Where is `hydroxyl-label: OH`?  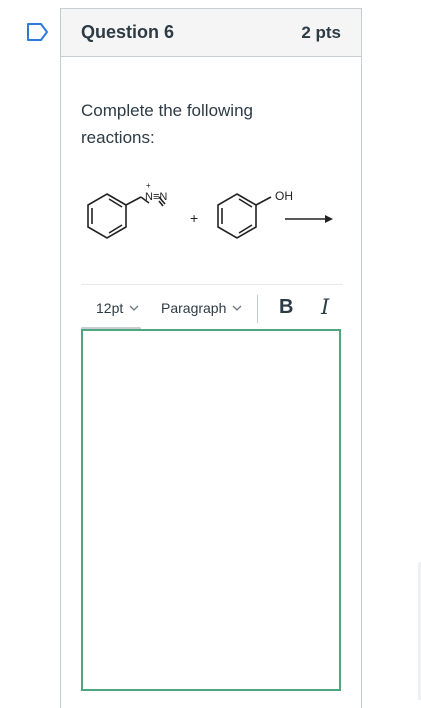
hydroxyl-label: OH is located at coordinates (284, 196).